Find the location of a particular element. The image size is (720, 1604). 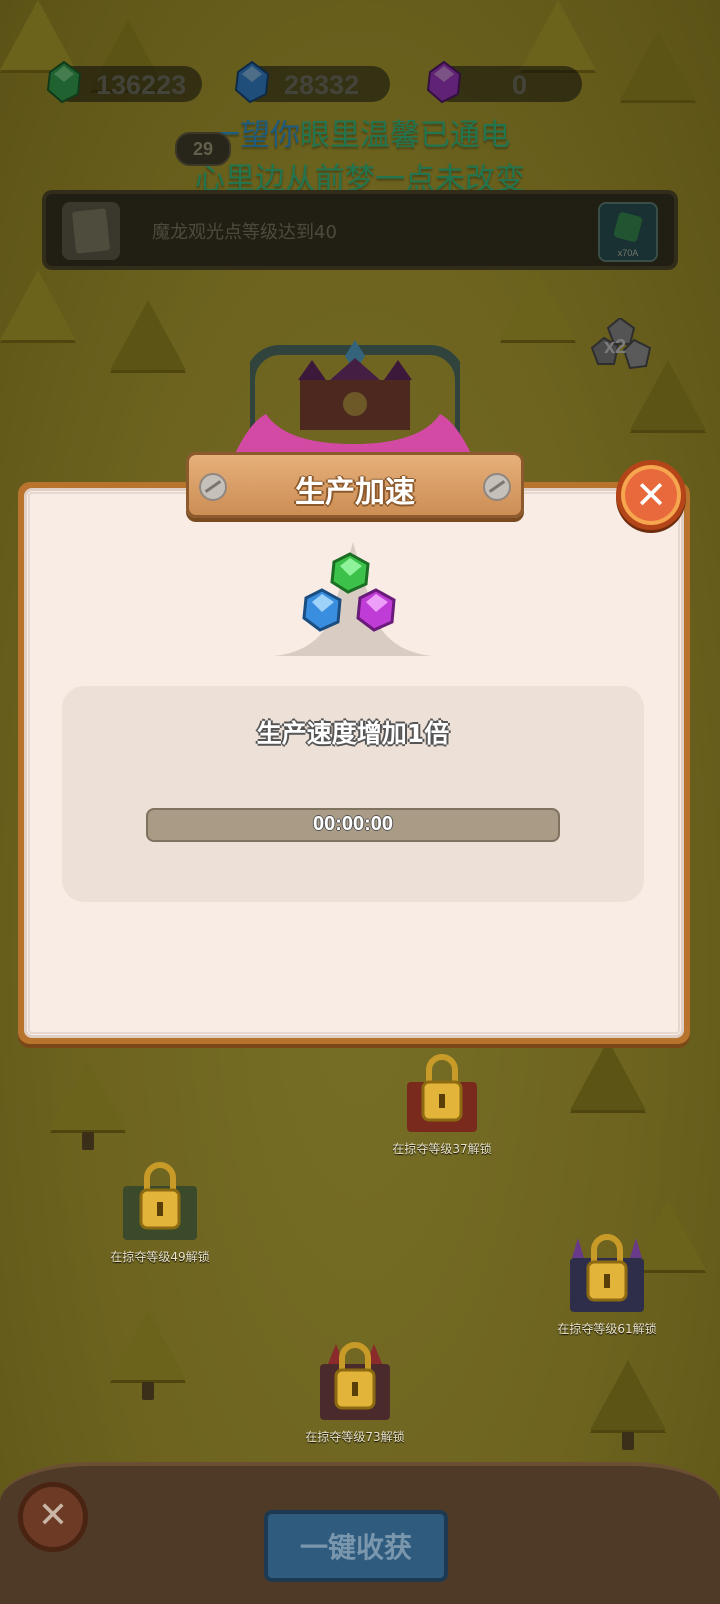

locked-building-4: 在掠夺等级73解锁 is located at coordinates (355, 1392).